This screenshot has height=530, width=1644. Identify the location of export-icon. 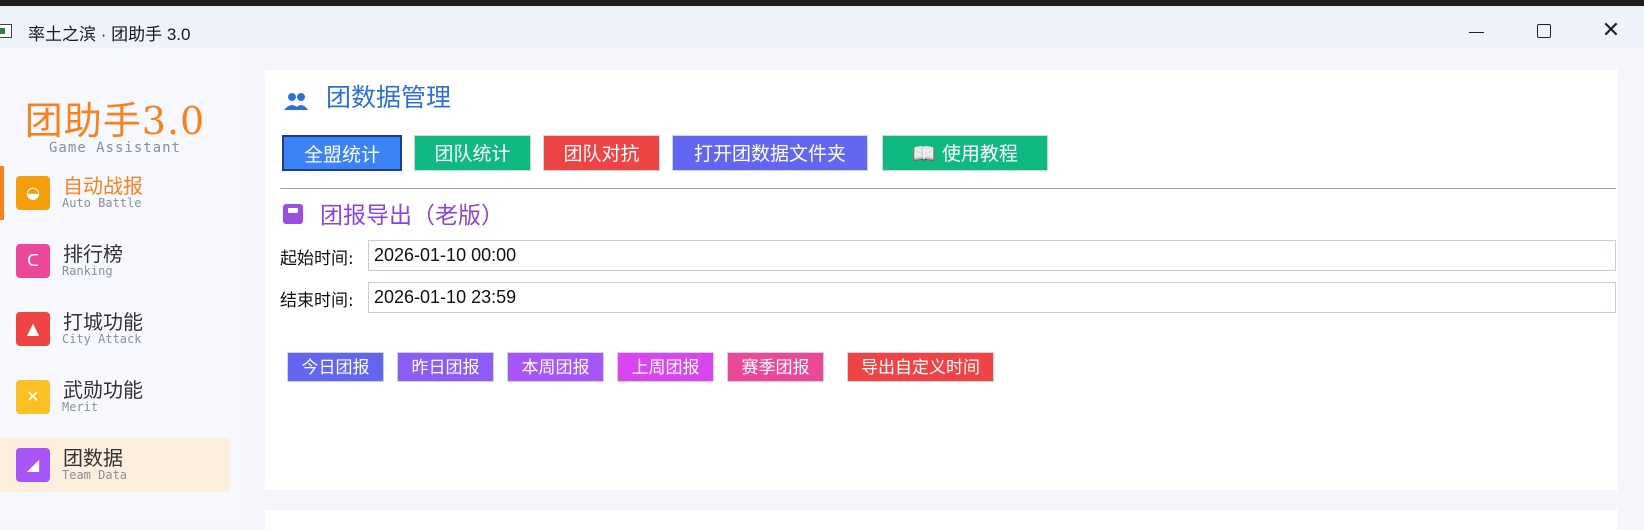
(293, 214).